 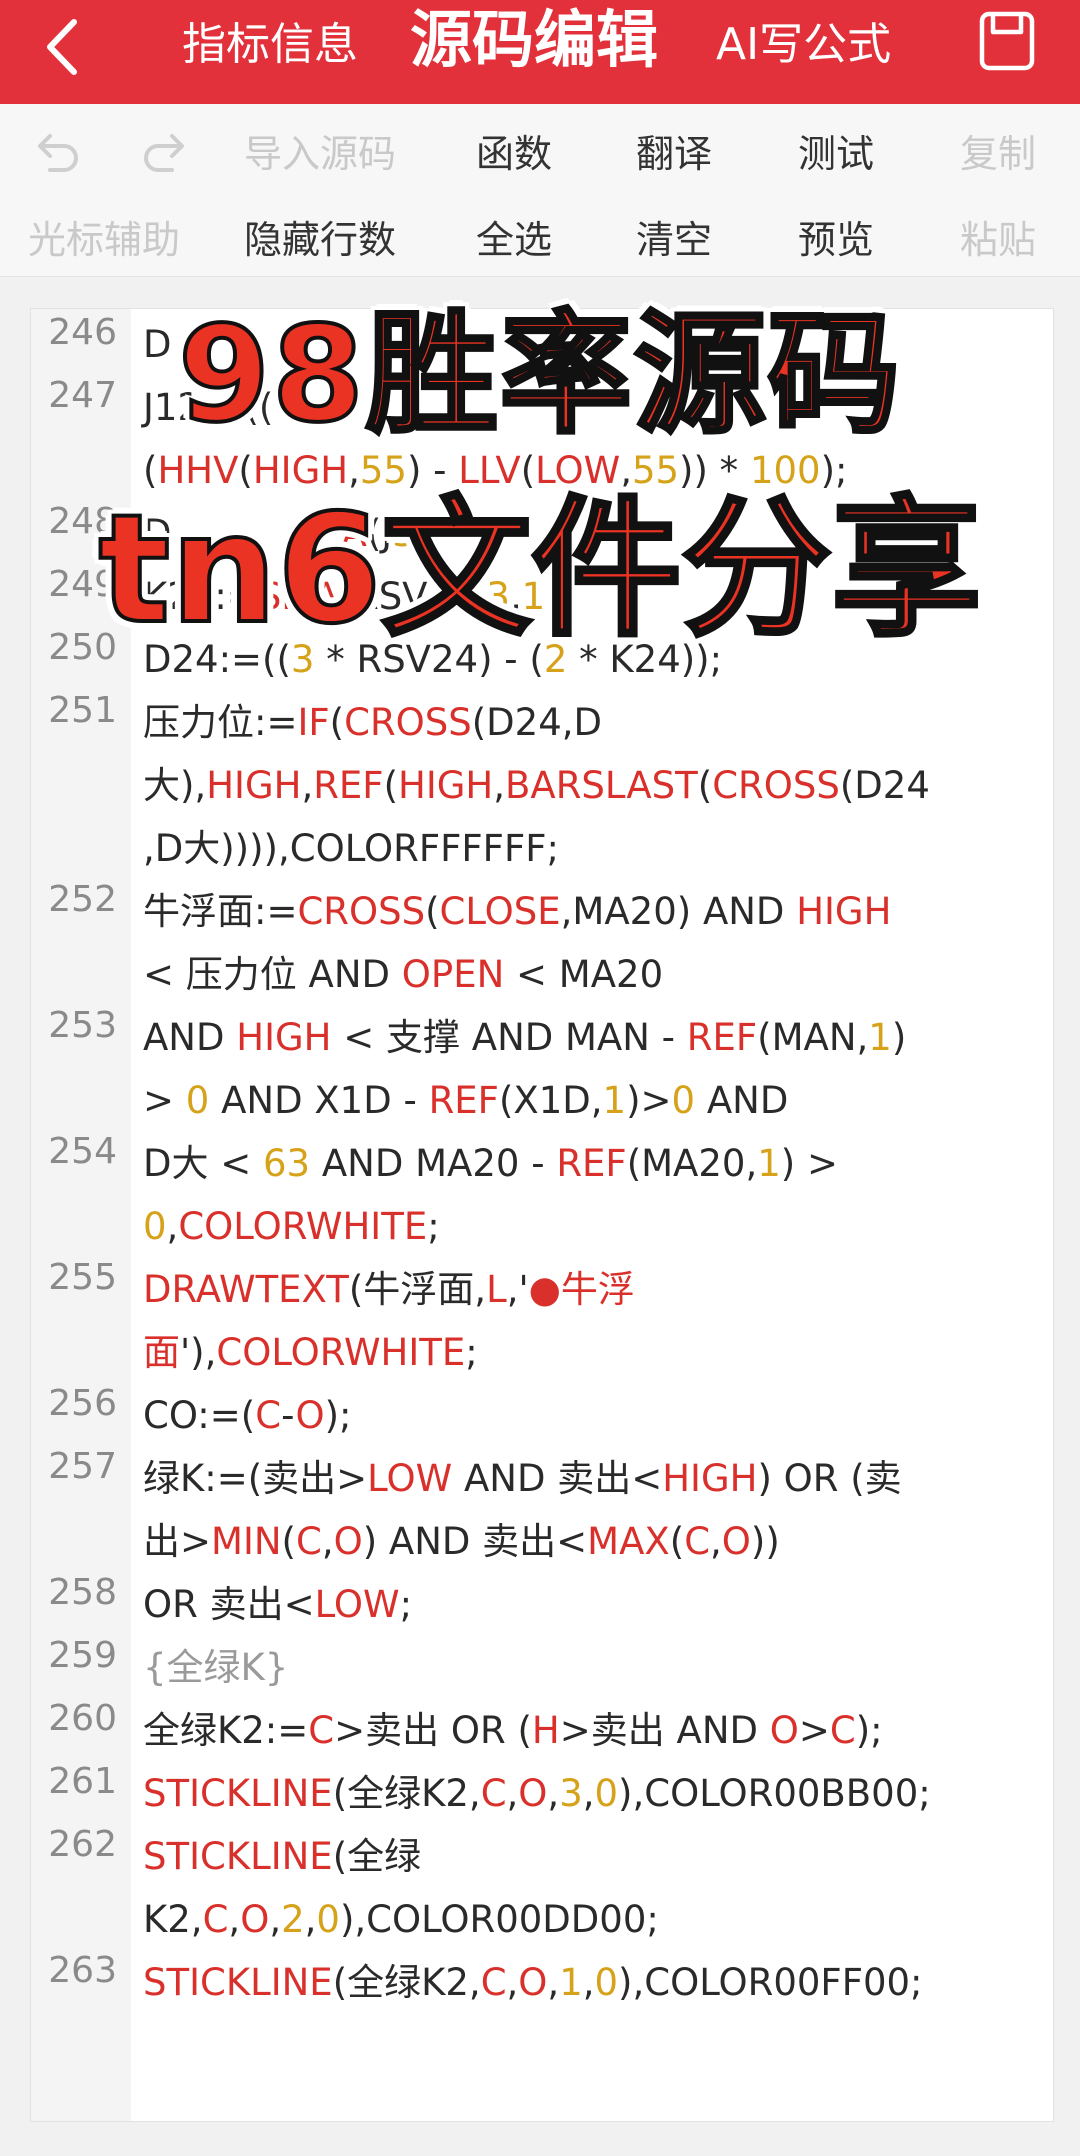 I want to click on code-text: < 压力位 AND OPEN < MA20, so click(x=403, y=974).